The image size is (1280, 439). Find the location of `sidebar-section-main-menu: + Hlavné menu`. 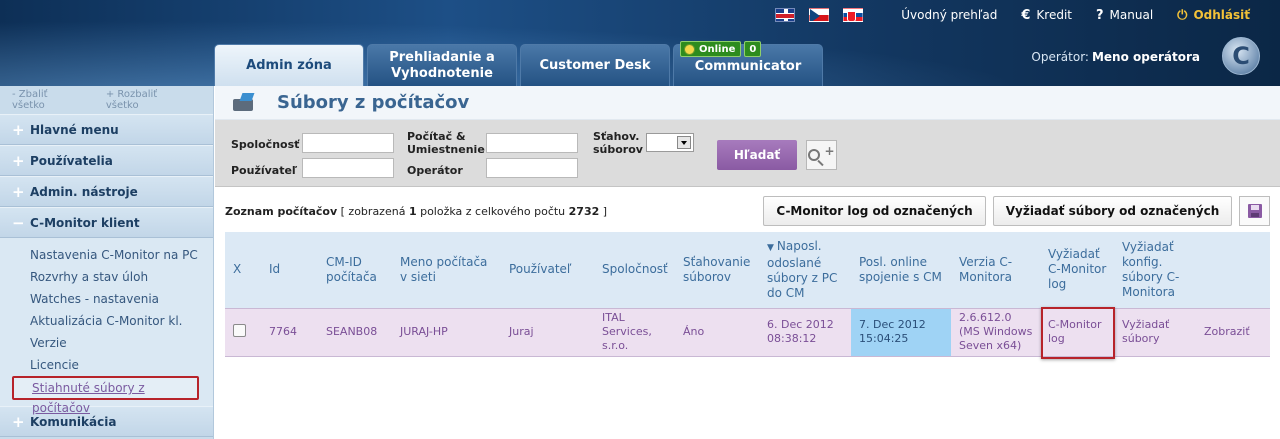

sidebar-section-main-menu: + Hlavné menu is located at coordinates (106, 129).